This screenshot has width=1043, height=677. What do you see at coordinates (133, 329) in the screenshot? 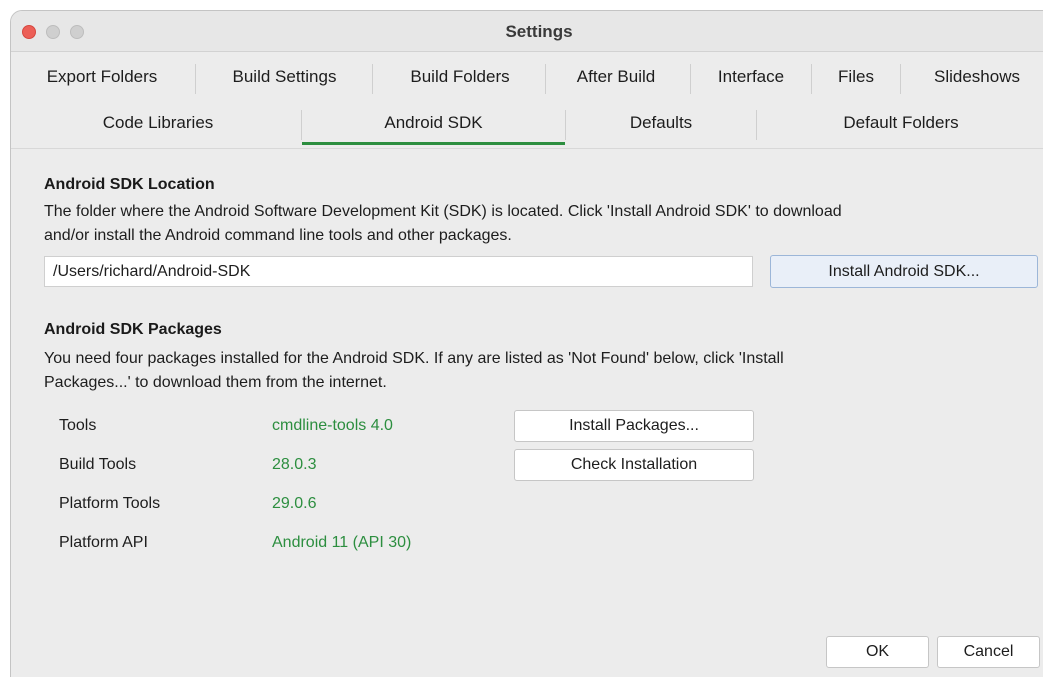
I see `sdk-packages-heading: Android SDK Packages` at bounding box center [133, 329].